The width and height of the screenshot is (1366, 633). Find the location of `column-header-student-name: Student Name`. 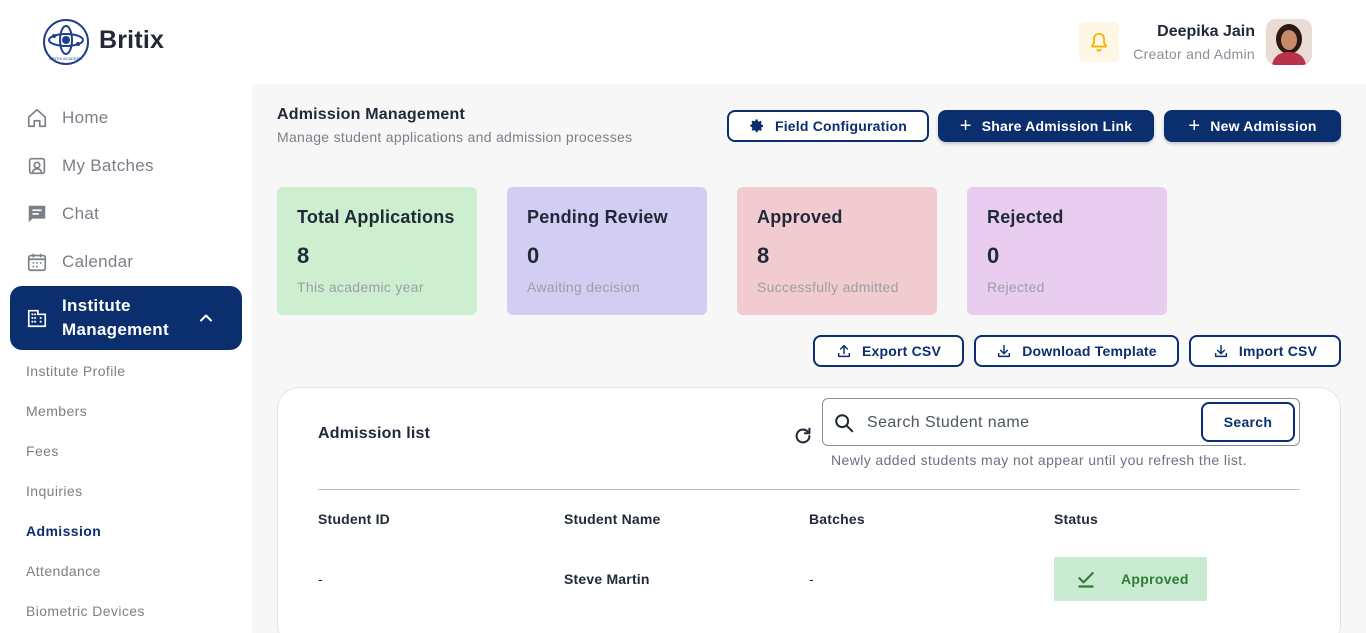

column-header-student-name: Student Name is located at coordinates (612, 519).